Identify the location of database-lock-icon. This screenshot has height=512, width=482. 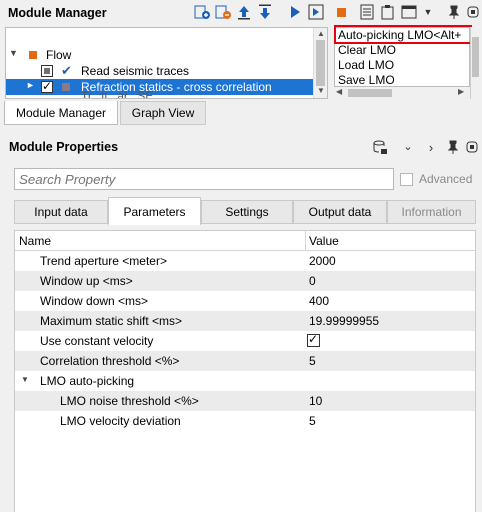
(380, 147).